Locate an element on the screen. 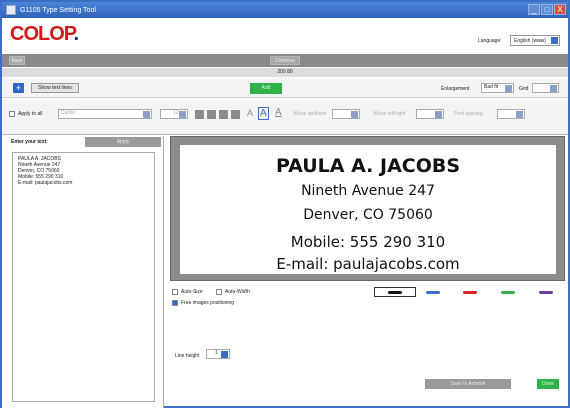  auto-width-label: Auto-Width is located at coordinates (237, 292).